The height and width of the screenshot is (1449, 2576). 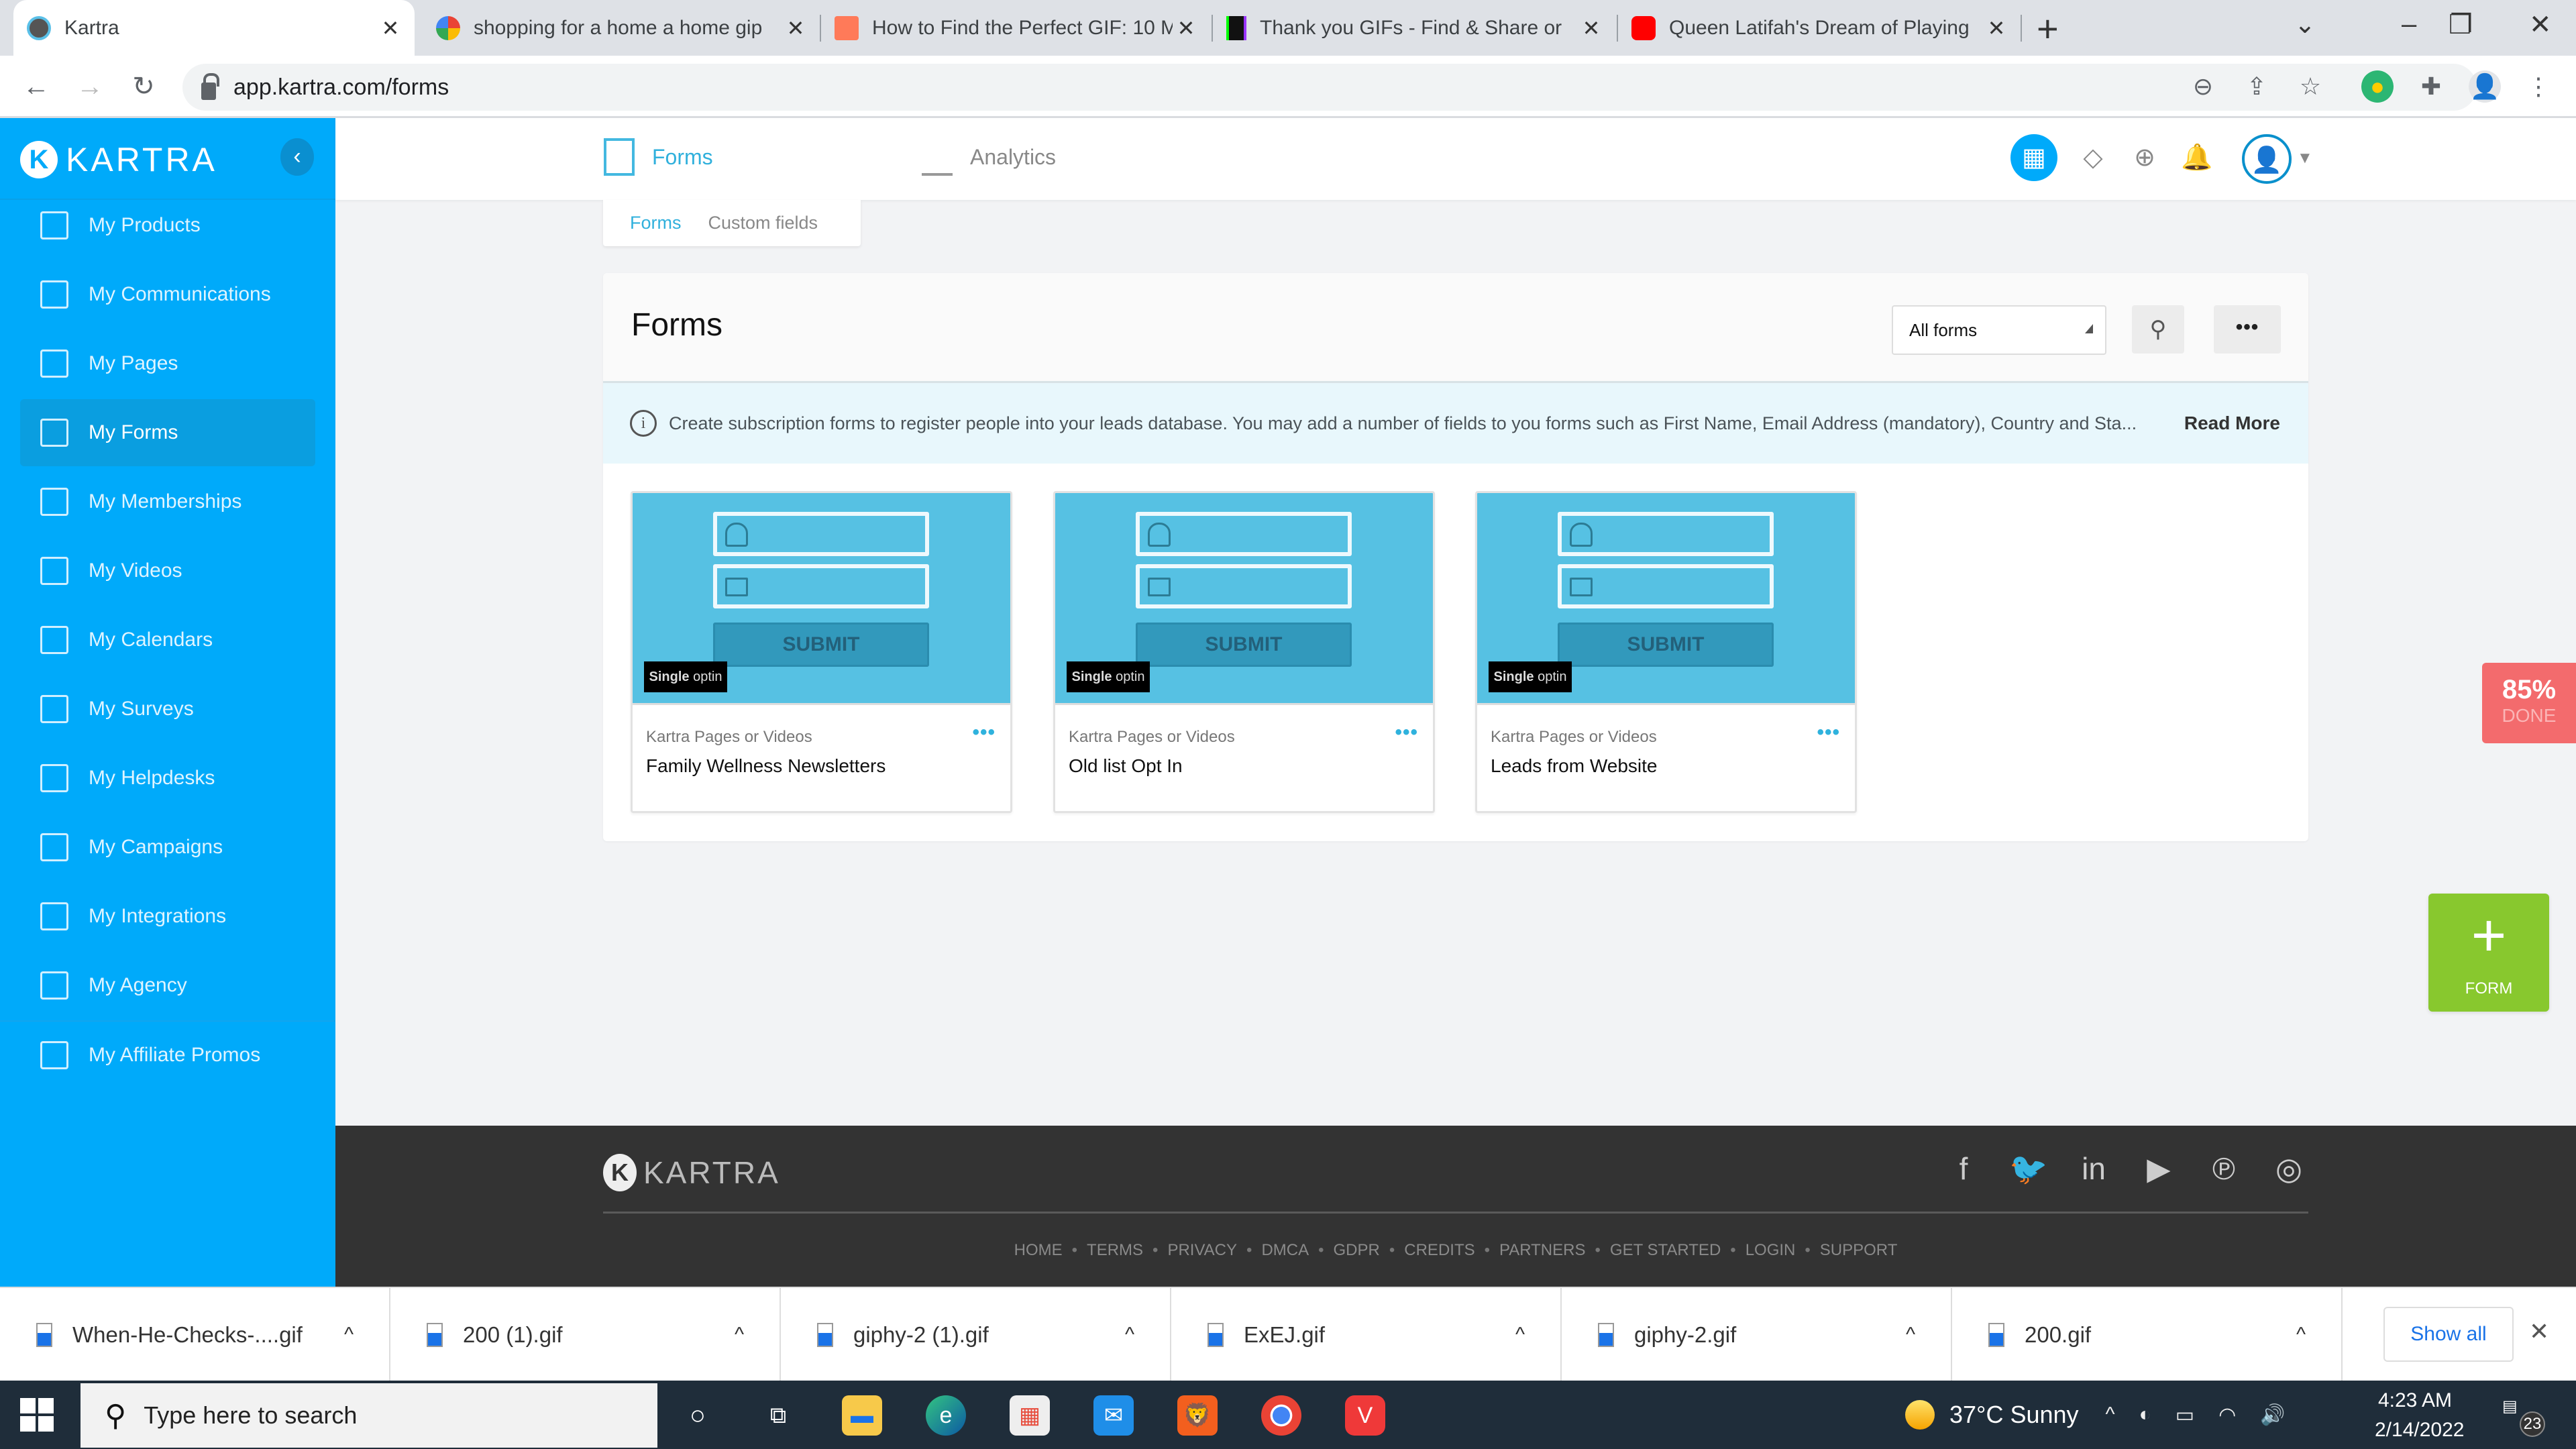 I want to click on footer-link-privacy: PRIVACY, so click(x=1202, y=1250).